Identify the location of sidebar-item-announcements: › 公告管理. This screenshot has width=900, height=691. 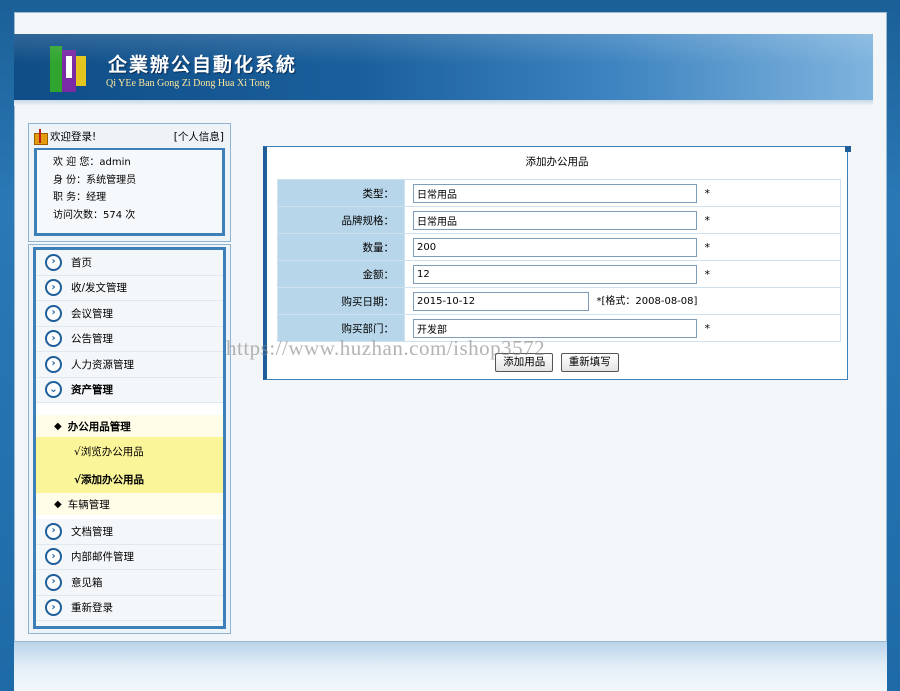
(129, 339).